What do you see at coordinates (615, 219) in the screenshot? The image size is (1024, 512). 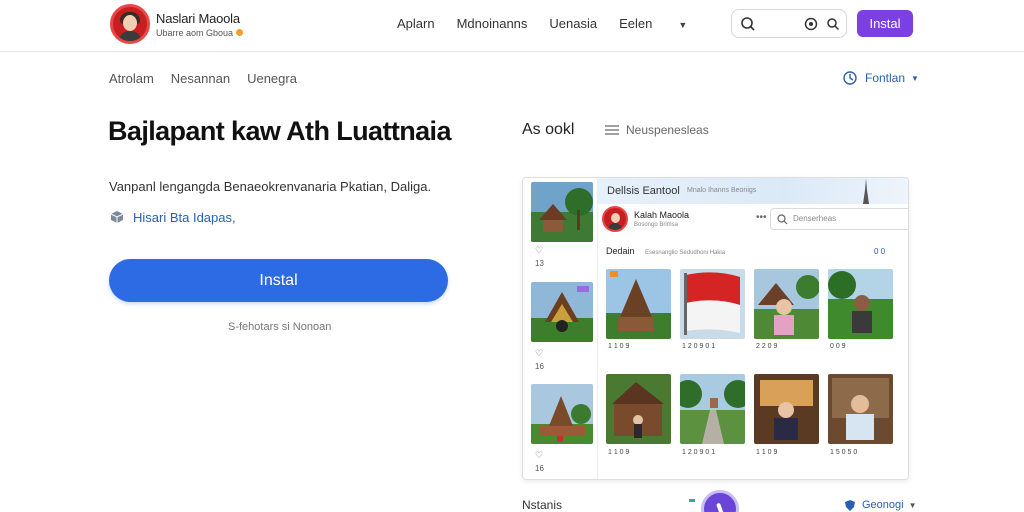 I see `avatar` at bounding box center [615, 219].